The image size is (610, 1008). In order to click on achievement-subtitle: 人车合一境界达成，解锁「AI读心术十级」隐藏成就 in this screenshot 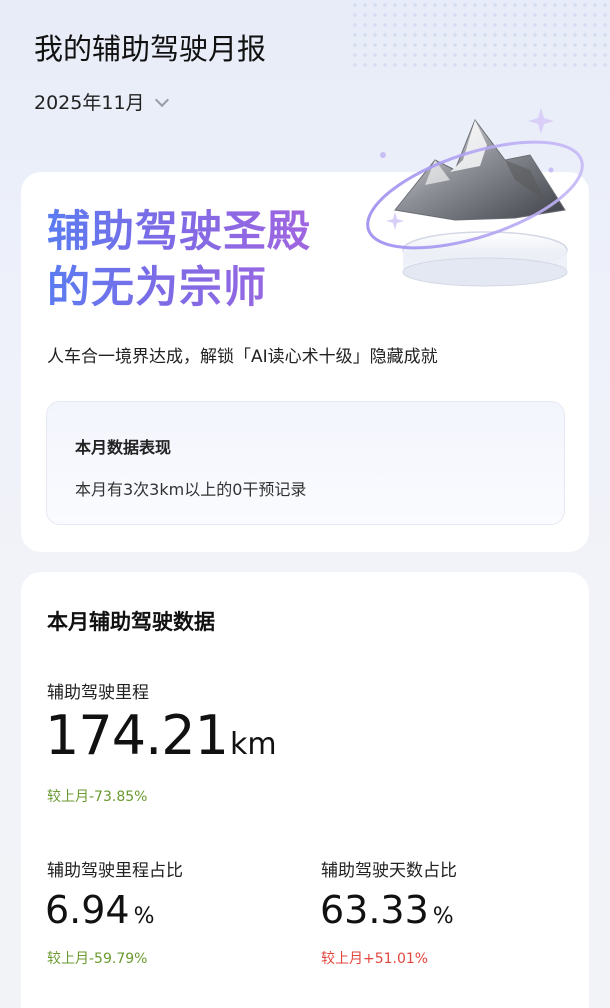, I will do `click(242, 357)`.